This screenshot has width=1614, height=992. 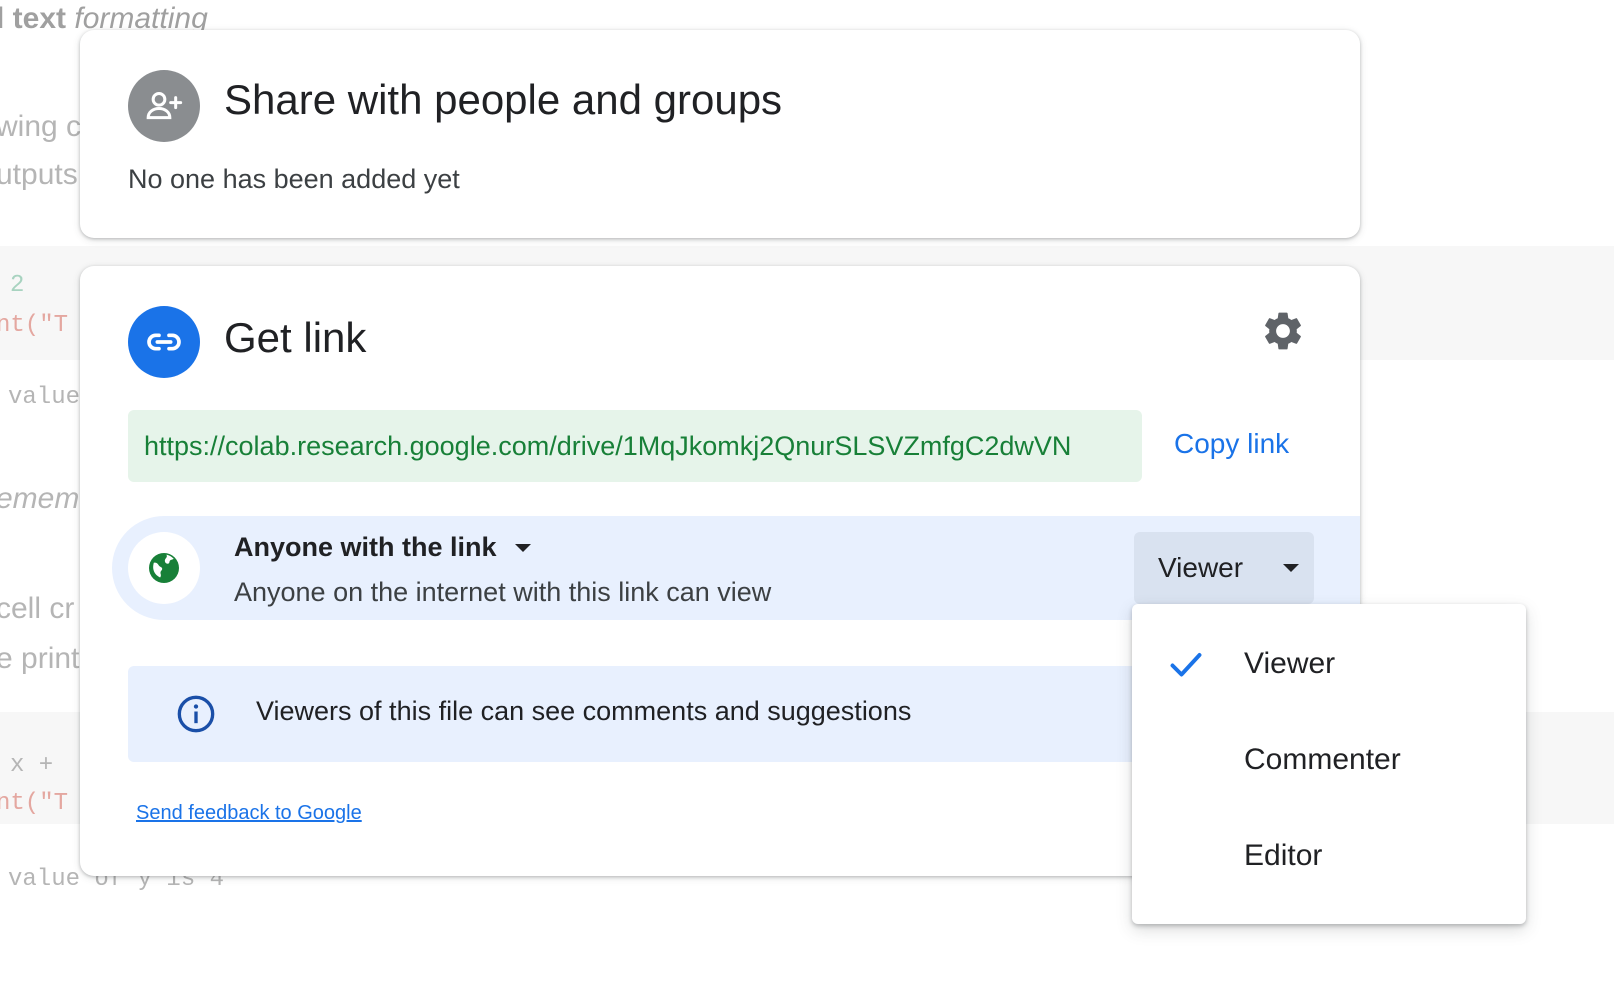 I want to click on info-icon, so click(x=196, y=714).